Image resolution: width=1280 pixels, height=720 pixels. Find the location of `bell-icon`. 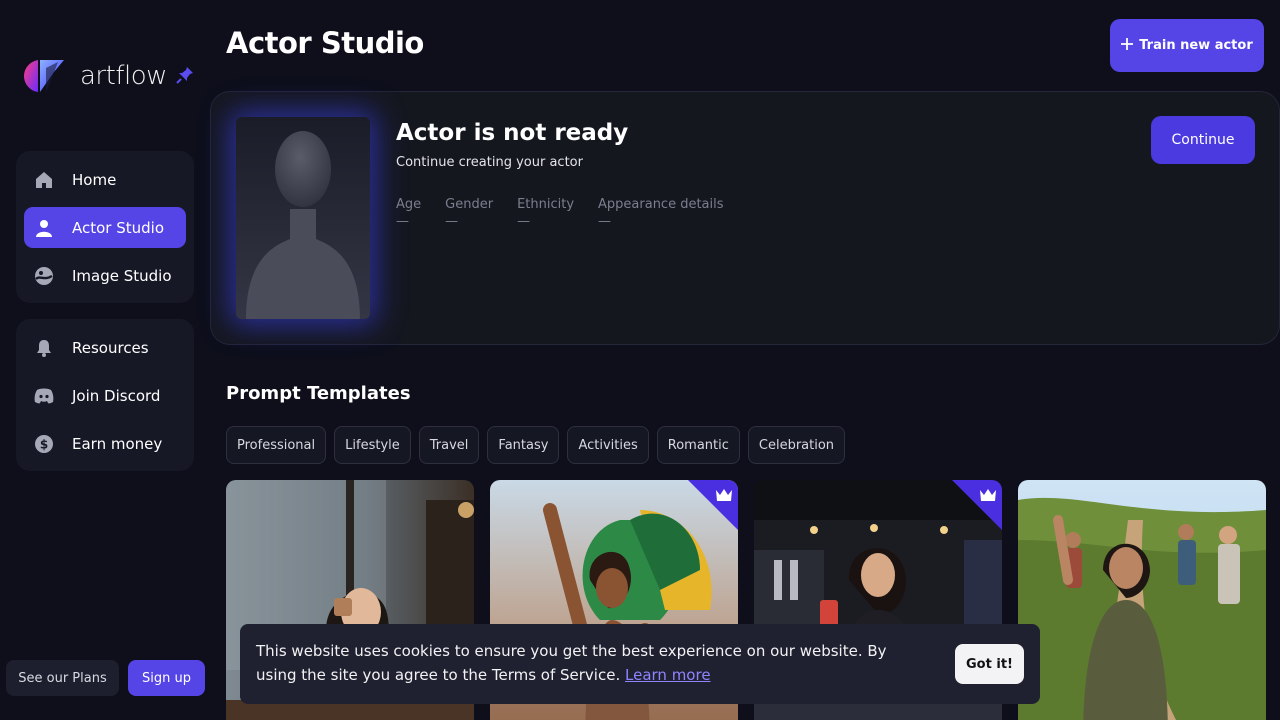

bell-icon is located at coordinates (44, 348).